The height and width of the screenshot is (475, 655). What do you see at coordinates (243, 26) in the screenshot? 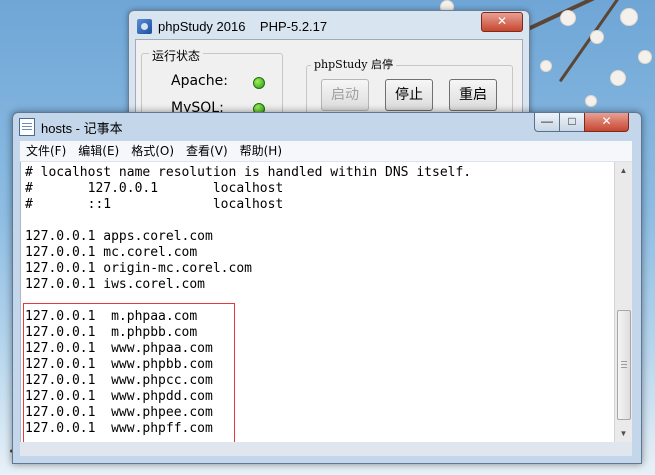
I see `phpstudy-title: phpStudy 2016 PHP-5.2.17` at bounding box center [243, 26].